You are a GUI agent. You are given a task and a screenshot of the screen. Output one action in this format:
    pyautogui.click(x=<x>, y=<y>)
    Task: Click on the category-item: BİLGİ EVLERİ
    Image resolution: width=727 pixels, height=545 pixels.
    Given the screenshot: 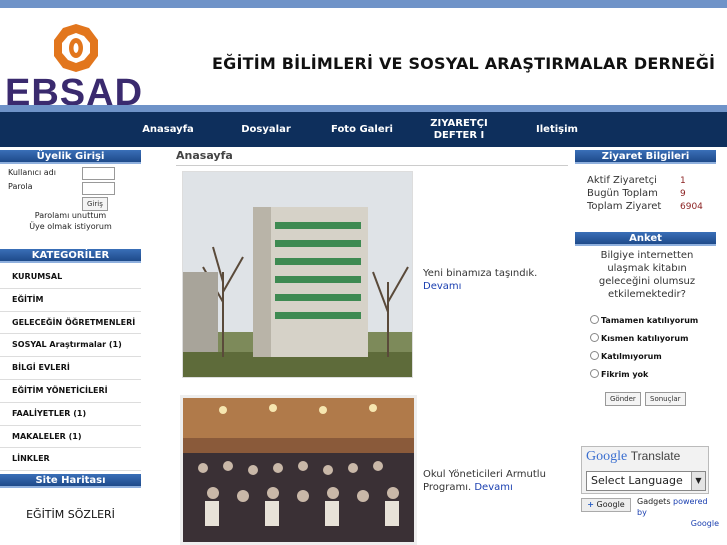 What is the action you would take?
    pyautogui.click(x=70, y=368)
    